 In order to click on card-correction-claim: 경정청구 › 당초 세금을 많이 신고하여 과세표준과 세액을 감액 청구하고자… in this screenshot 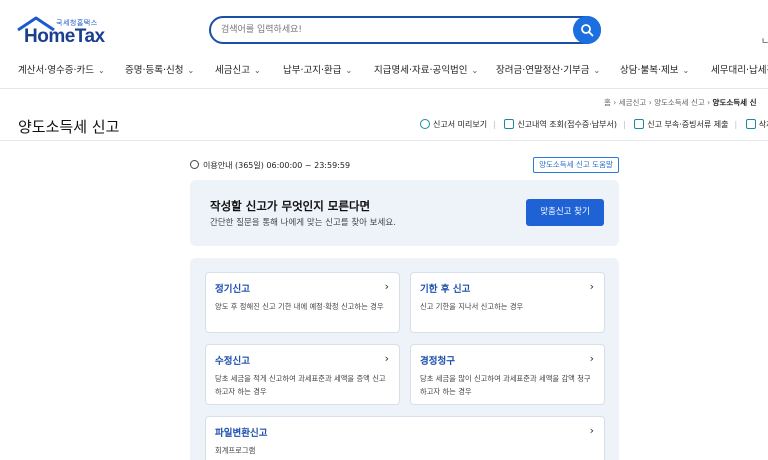, I will do `click(507, 374)`.